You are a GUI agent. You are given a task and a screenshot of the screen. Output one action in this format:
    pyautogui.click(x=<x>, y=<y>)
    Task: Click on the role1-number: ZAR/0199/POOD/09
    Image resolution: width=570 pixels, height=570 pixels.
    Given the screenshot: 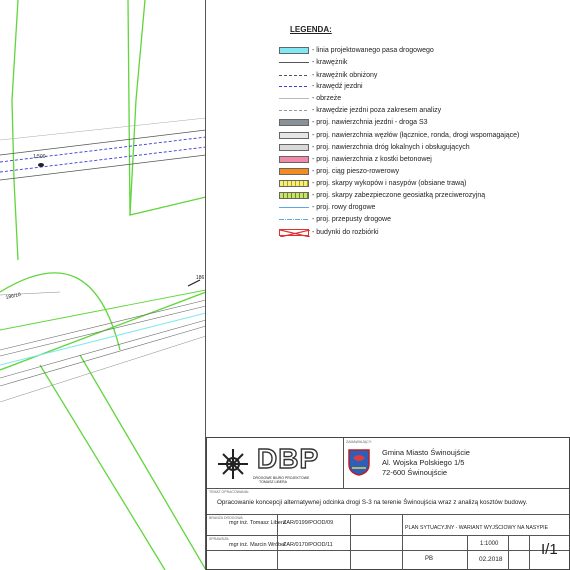 What is the action you would take?
    pyautogui.click(x=308, y=523)
    